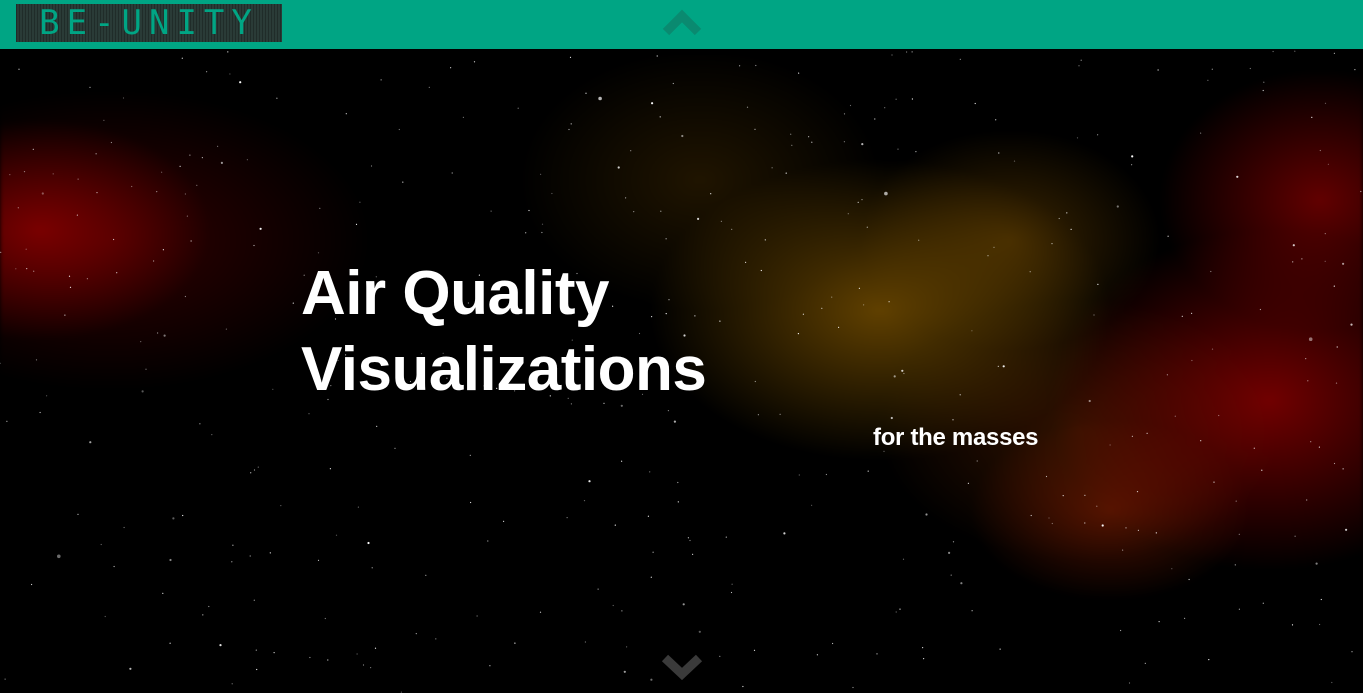  Describe the element at coordinates (504, 369) in the screenshot. I see `title-line-2: Visualizations` at that location.